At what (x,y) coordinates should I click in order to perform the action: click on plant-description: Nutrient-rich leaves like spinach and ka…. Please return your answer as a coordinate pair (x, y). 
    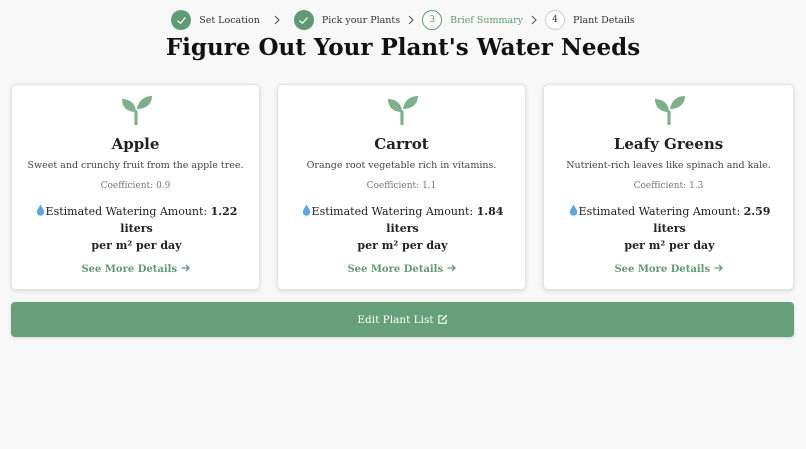
    Looking at the image, I should click on (668, 165).